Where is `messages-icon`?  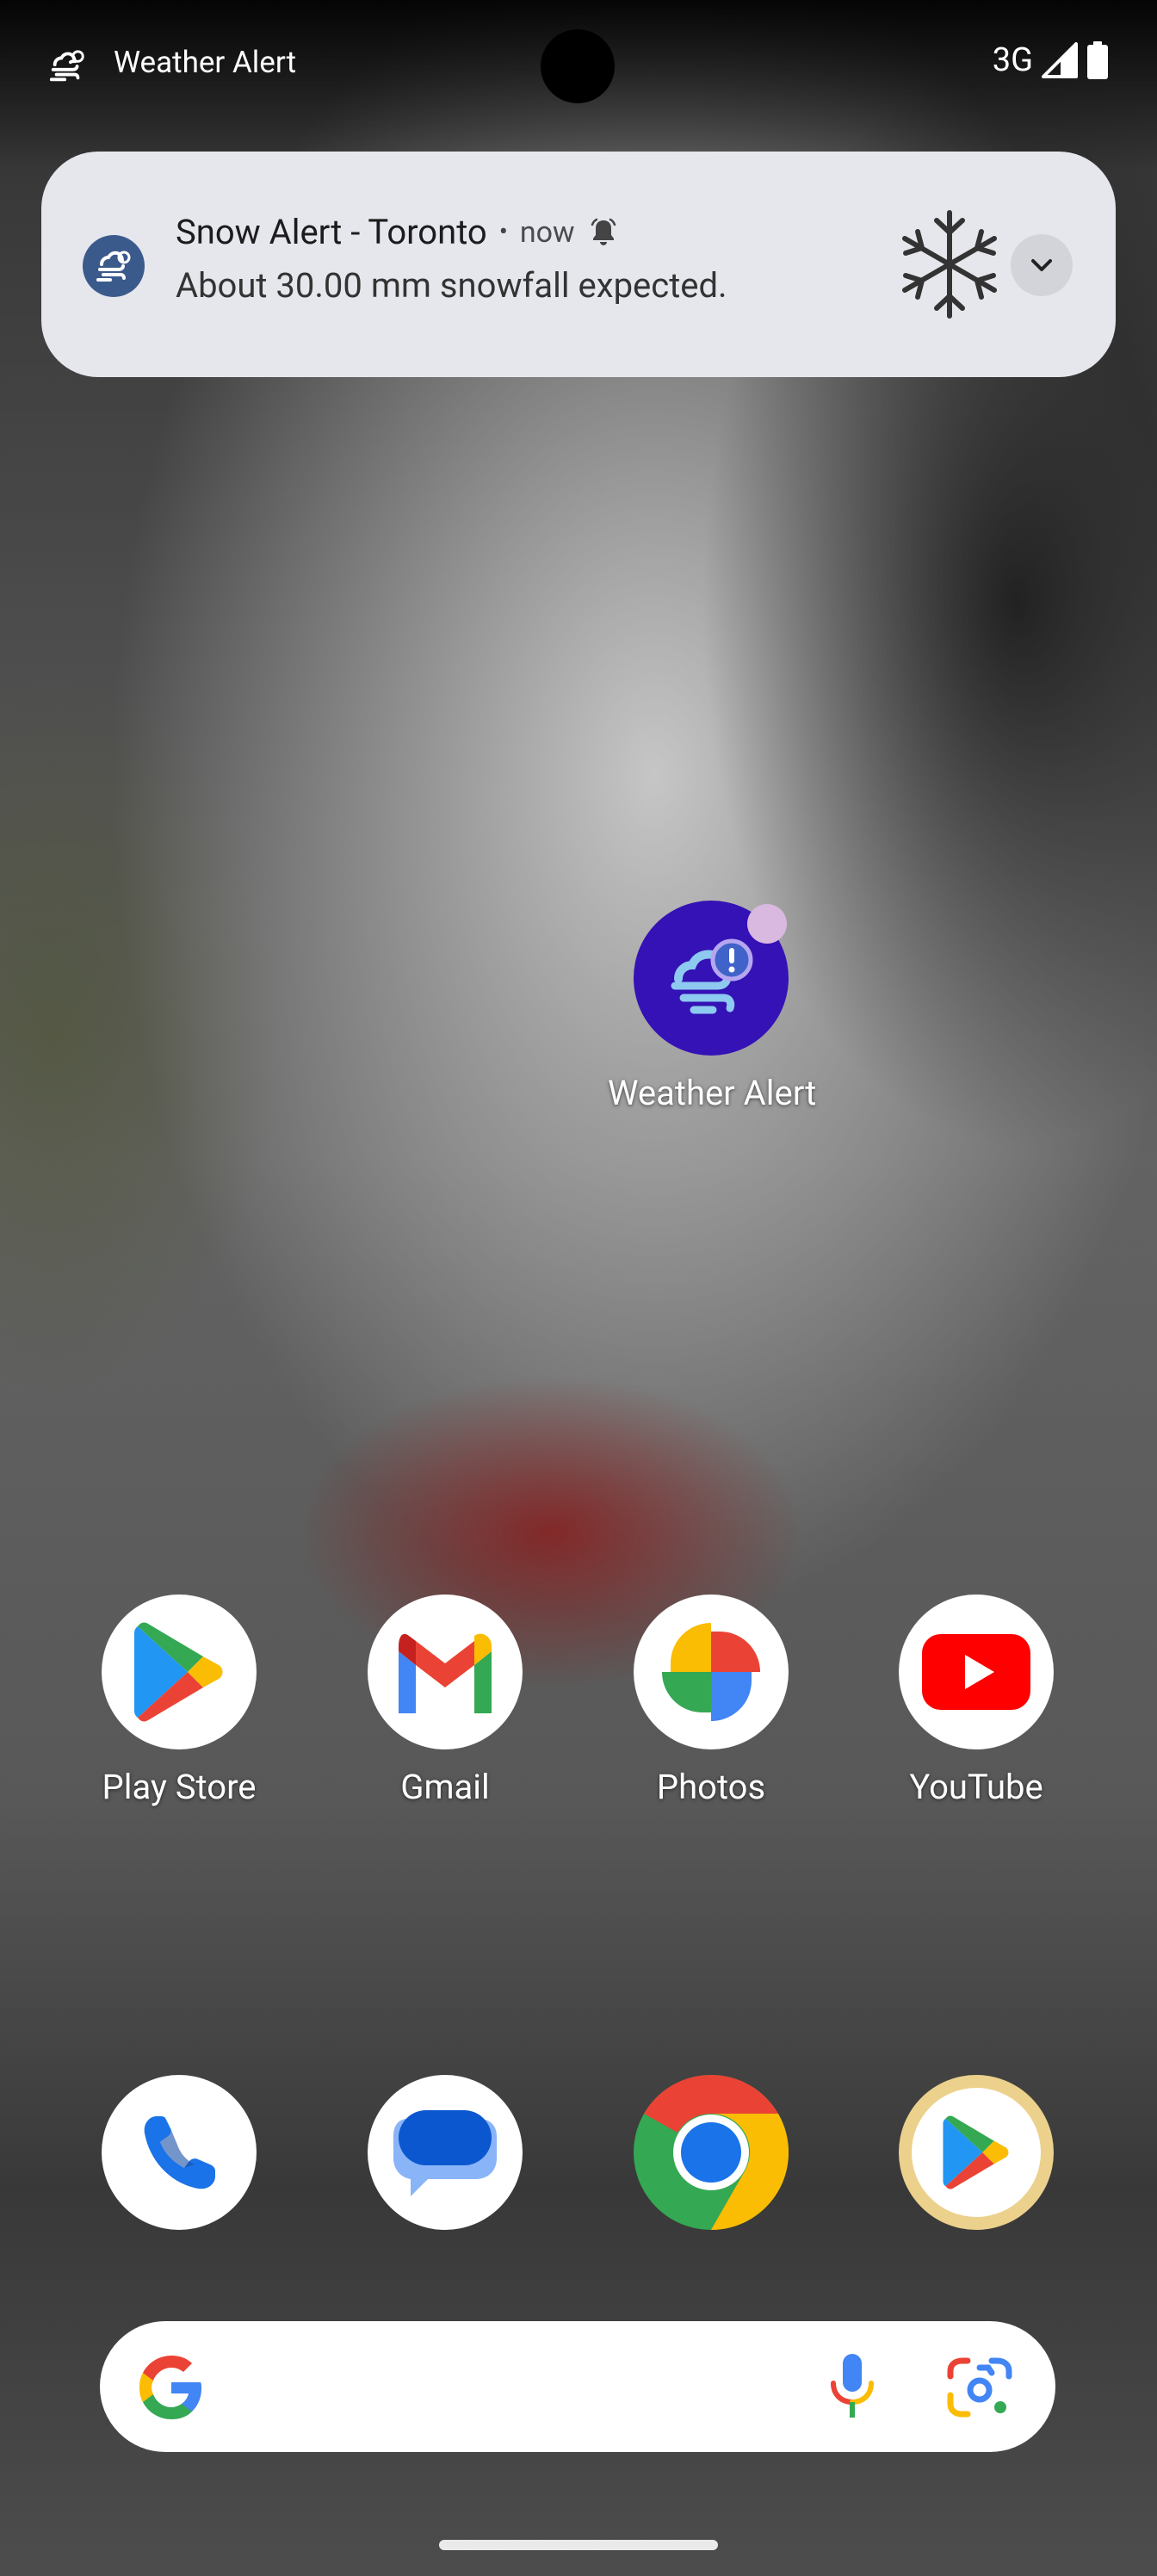
messages-icon is located at coordinates (445, 2152).